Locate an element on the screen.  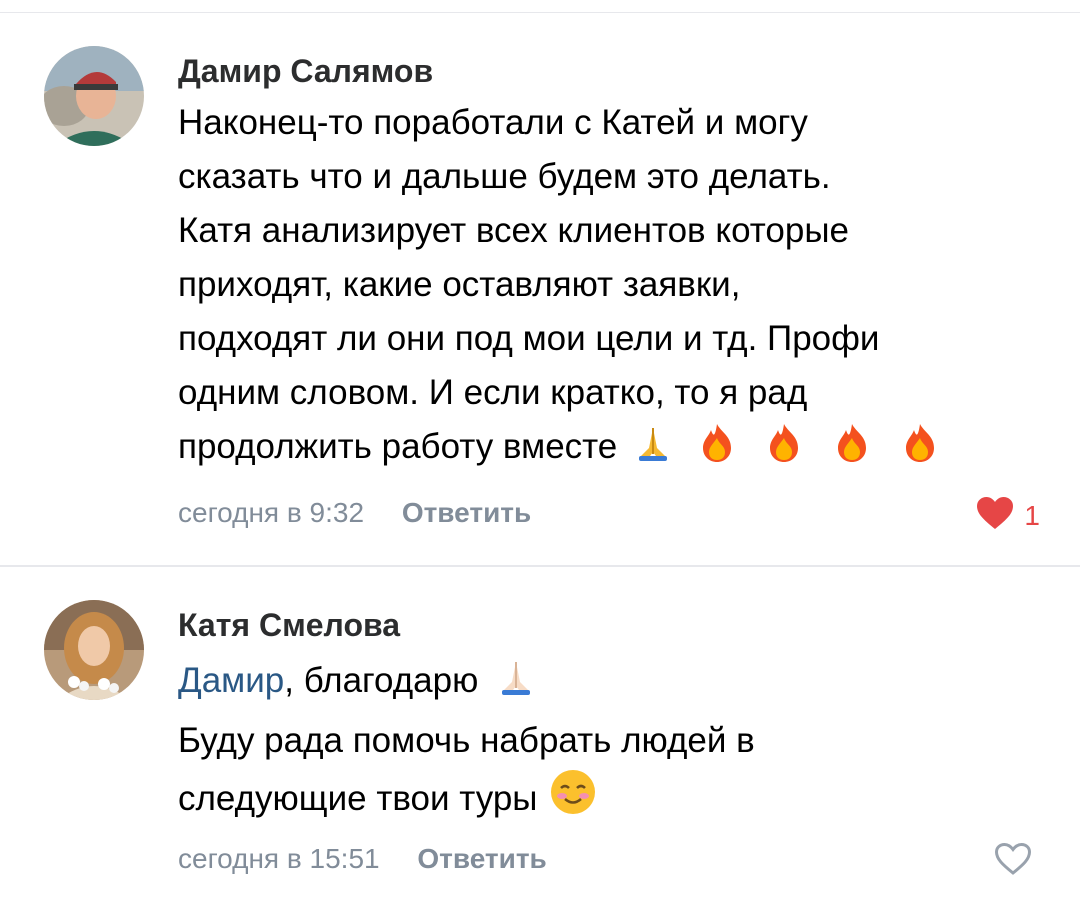
comment-text-line: Дамир, благодарю is located at coordinates (609, 684).